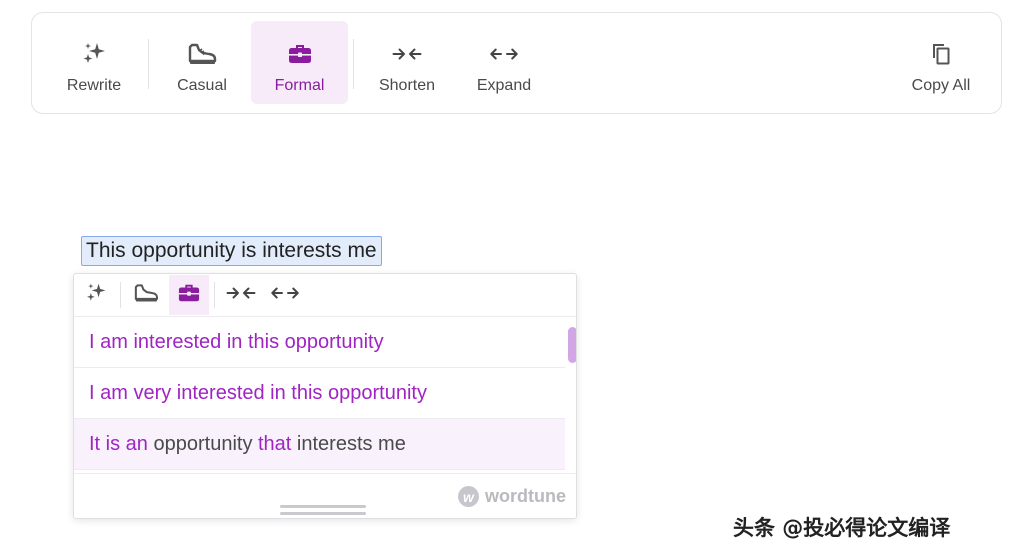 This screenshot has width=1010, height=557. I want to click on suggestion-changed-text: It is an, so click(121, 444).